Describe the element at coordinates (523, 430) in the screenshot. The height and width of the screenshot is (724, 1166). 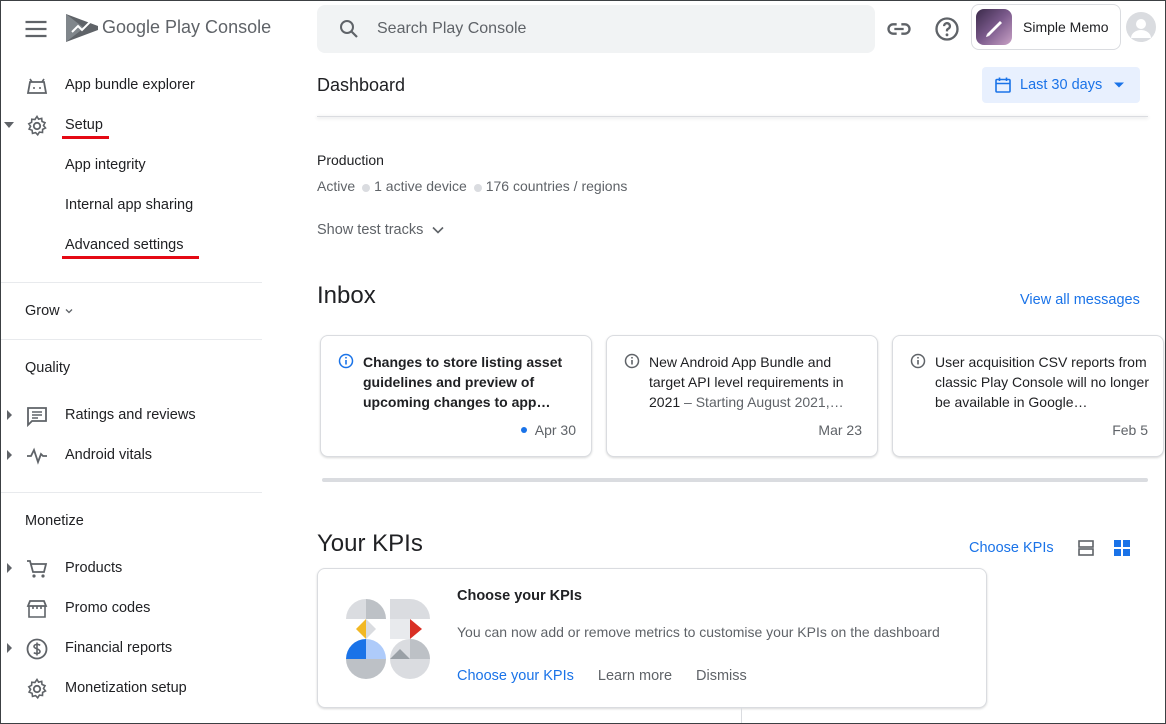
I see `unread-dot` at that location.